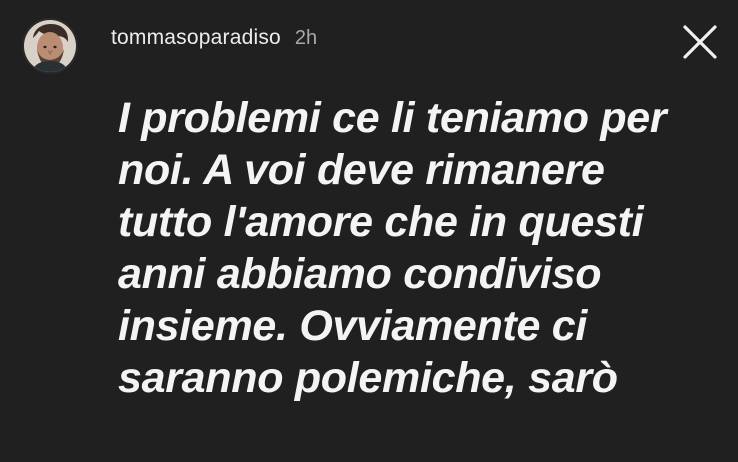 This screenshot has height=462, width=738. What do you see at coordinates (360, 274) in the screenshot?
I see `caption-line: anni abbiamo condiviso` at bounding box center [360, 274].